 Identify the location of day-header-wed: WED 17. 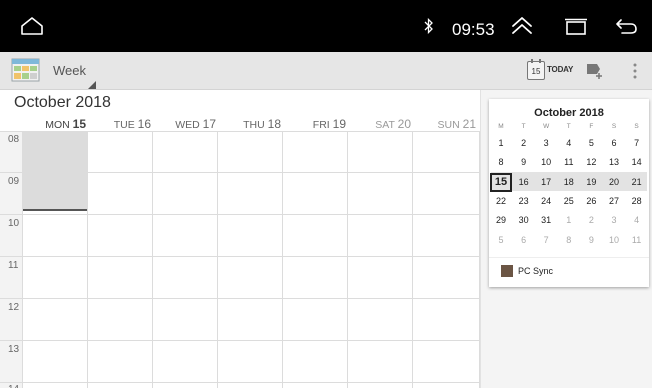
(184, 124).